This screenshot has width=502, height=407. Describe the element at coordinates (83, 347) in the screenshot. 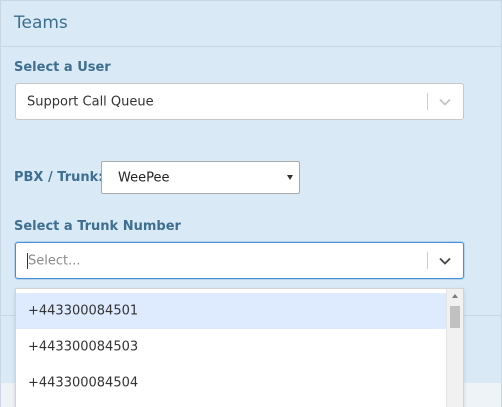

I see `option-label: +443300084503` at that location.